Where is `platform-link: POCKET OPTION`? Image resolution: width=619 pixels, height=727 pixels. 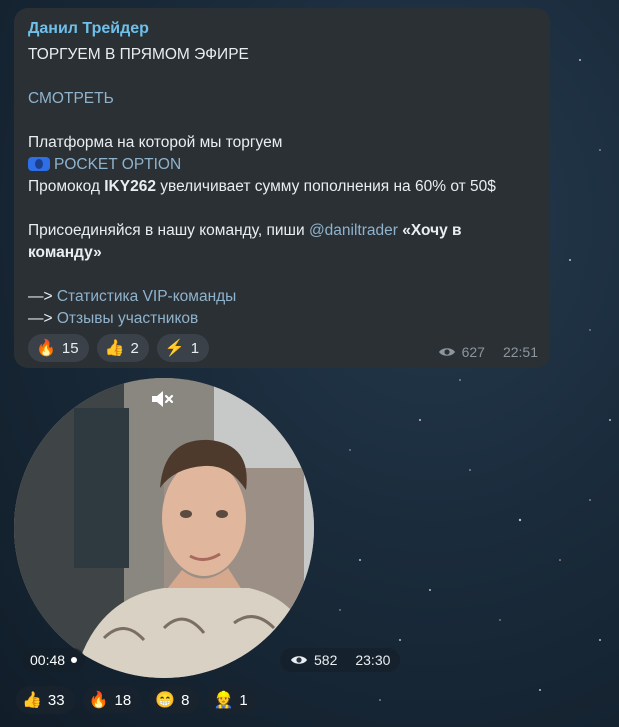 platform-link: POCKET OPTION is located at coordinates (117, 164).